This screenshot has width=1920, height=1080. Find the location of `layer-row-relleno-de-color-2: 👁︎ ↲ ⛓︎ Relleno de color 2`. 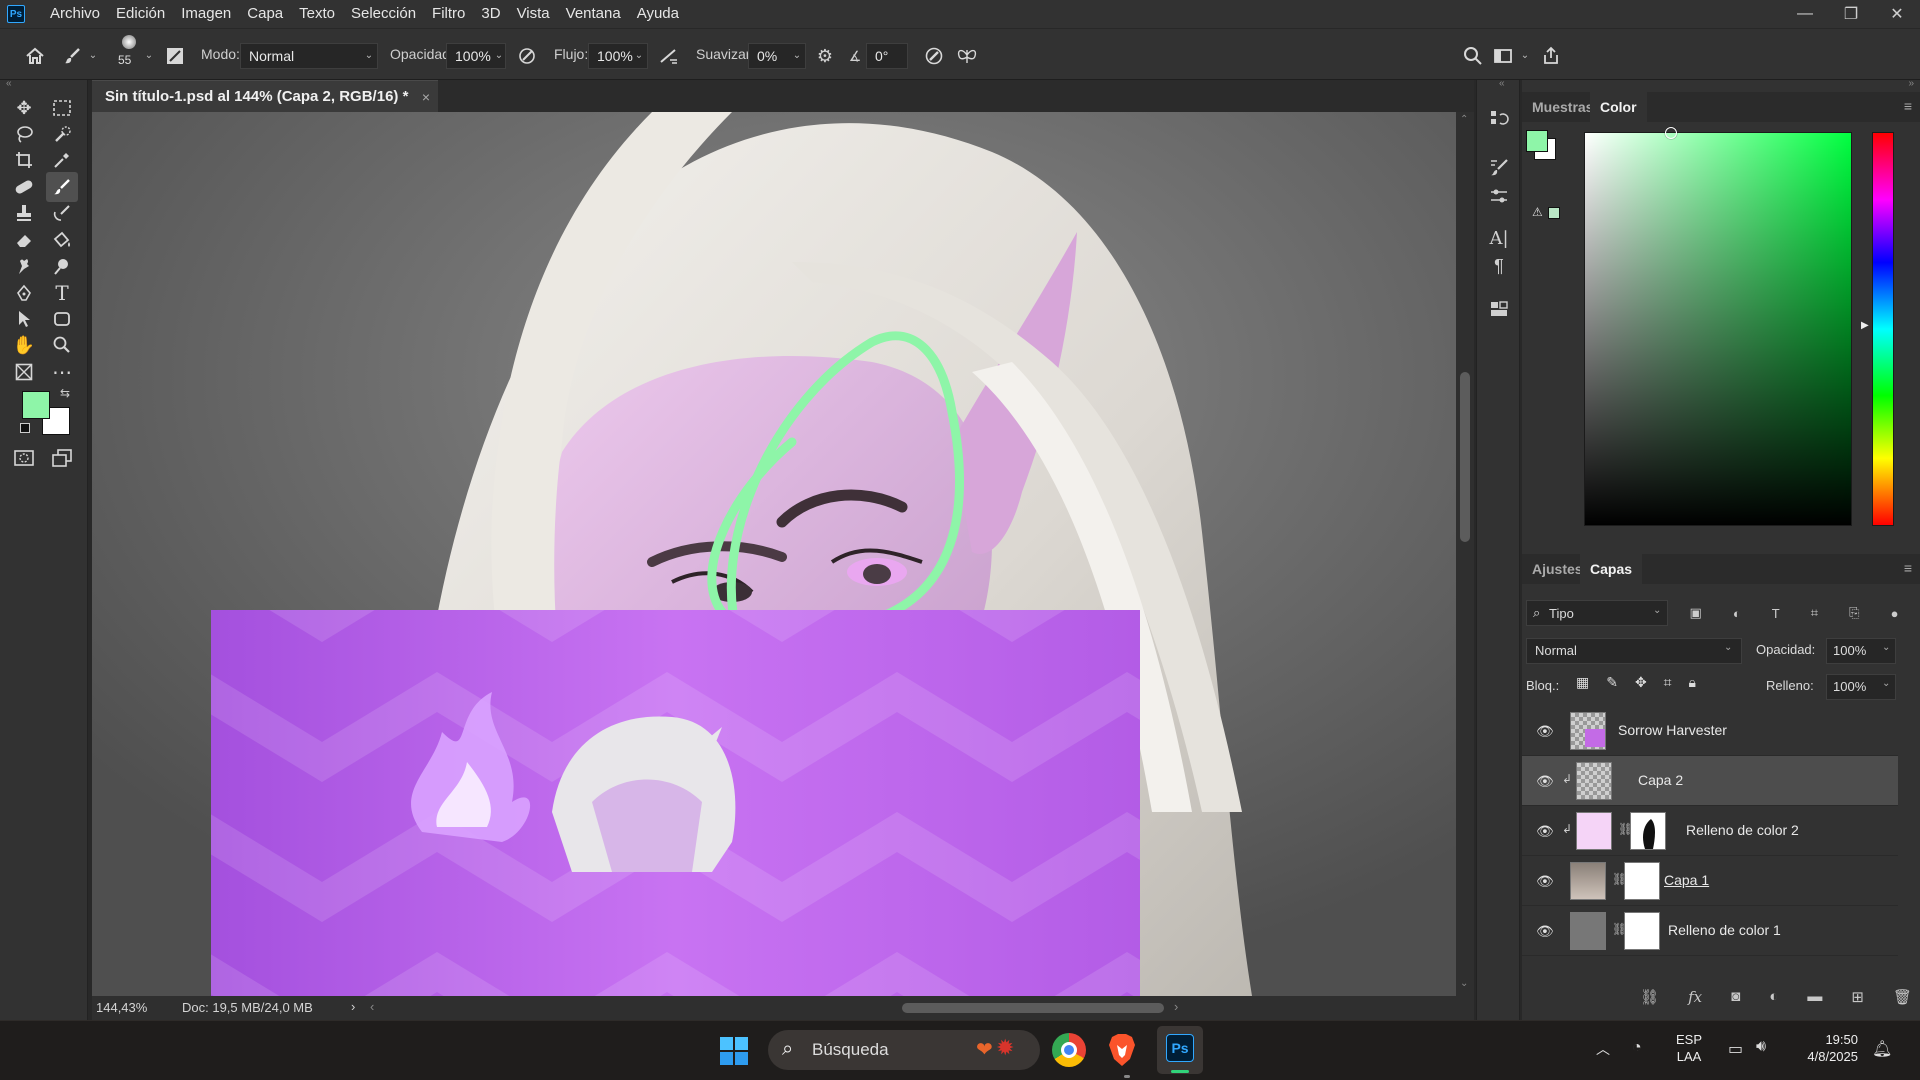

layer-row-relleno-de-color-2: 👁︎ ↲ ⛓︎ Relleno de color 2 is located at coordinates (1710, 831).